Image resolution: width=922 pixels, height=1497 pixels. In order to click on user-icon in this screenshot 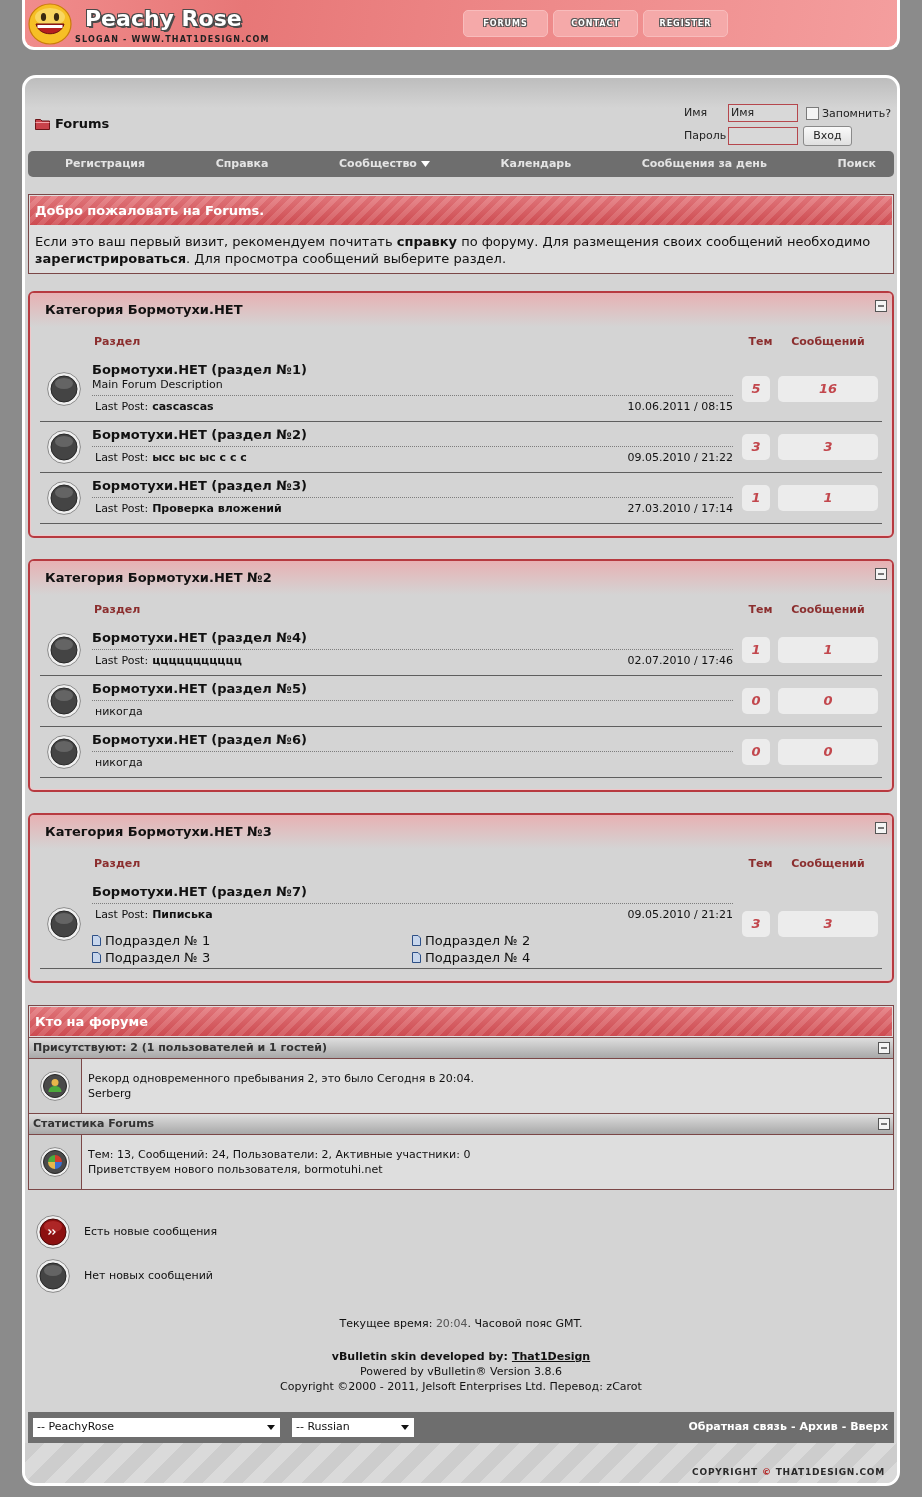, I will do `click(55, 1086)`.